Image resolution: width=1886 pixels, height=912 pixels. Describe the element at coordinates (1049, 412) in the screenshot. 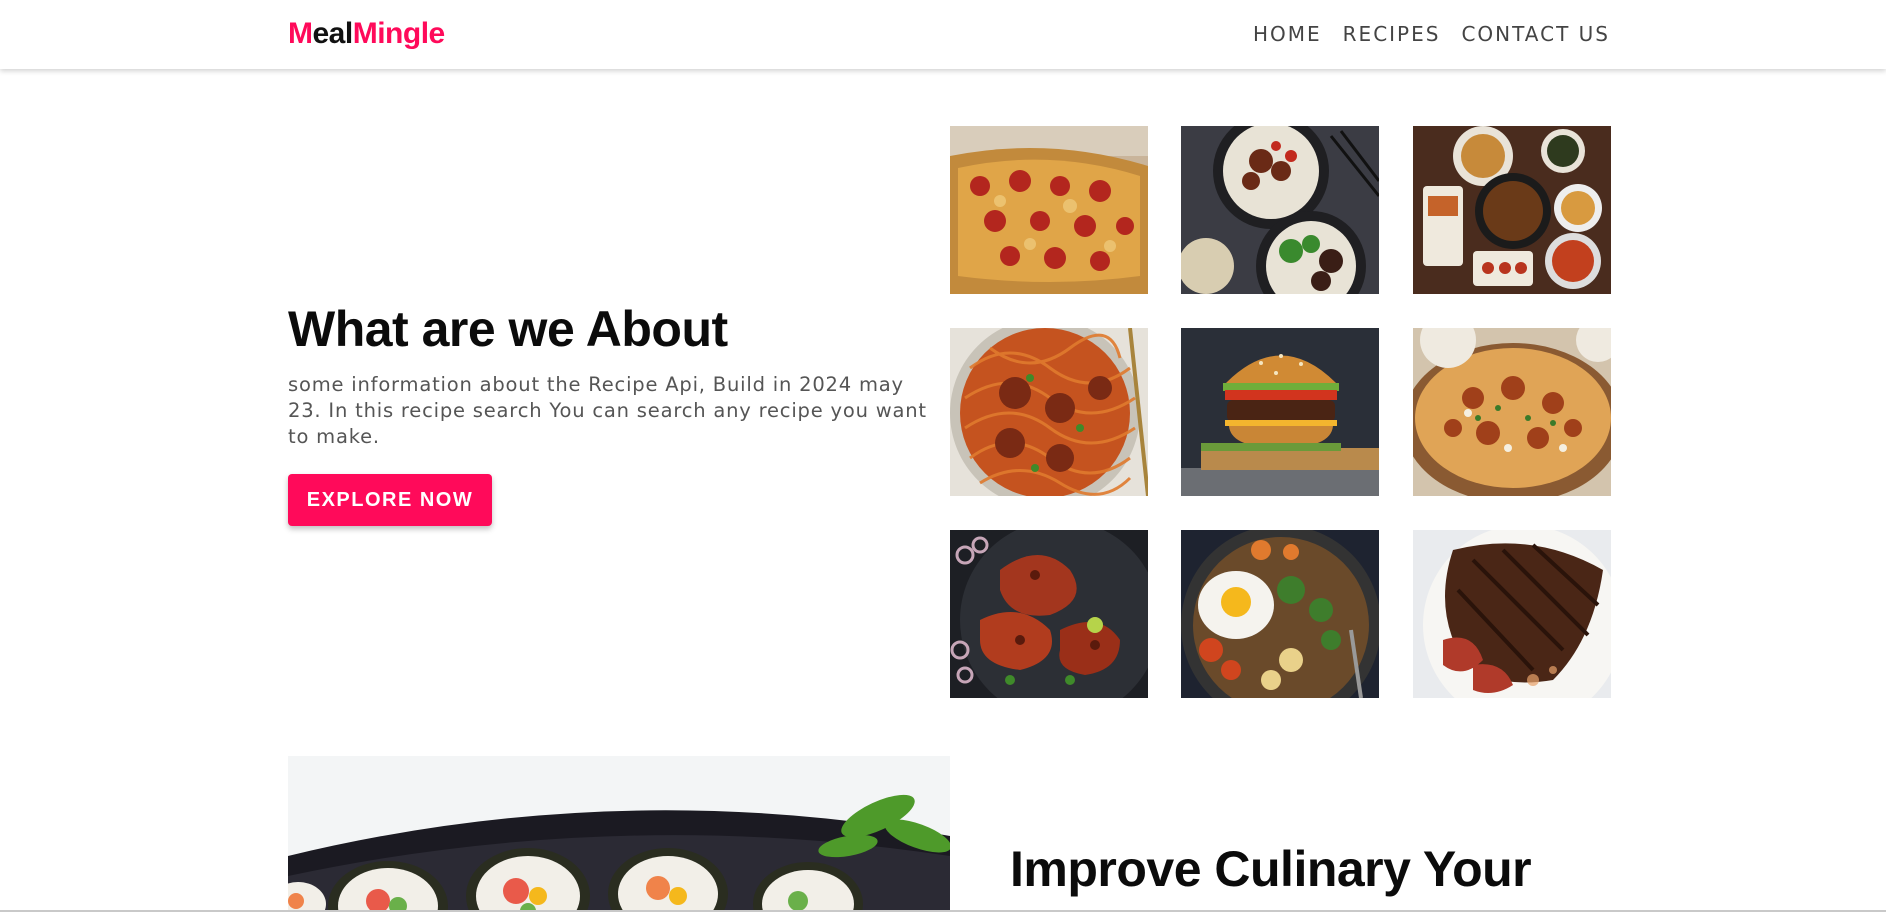

I see `spaghetti-meatballs-image` at that location.